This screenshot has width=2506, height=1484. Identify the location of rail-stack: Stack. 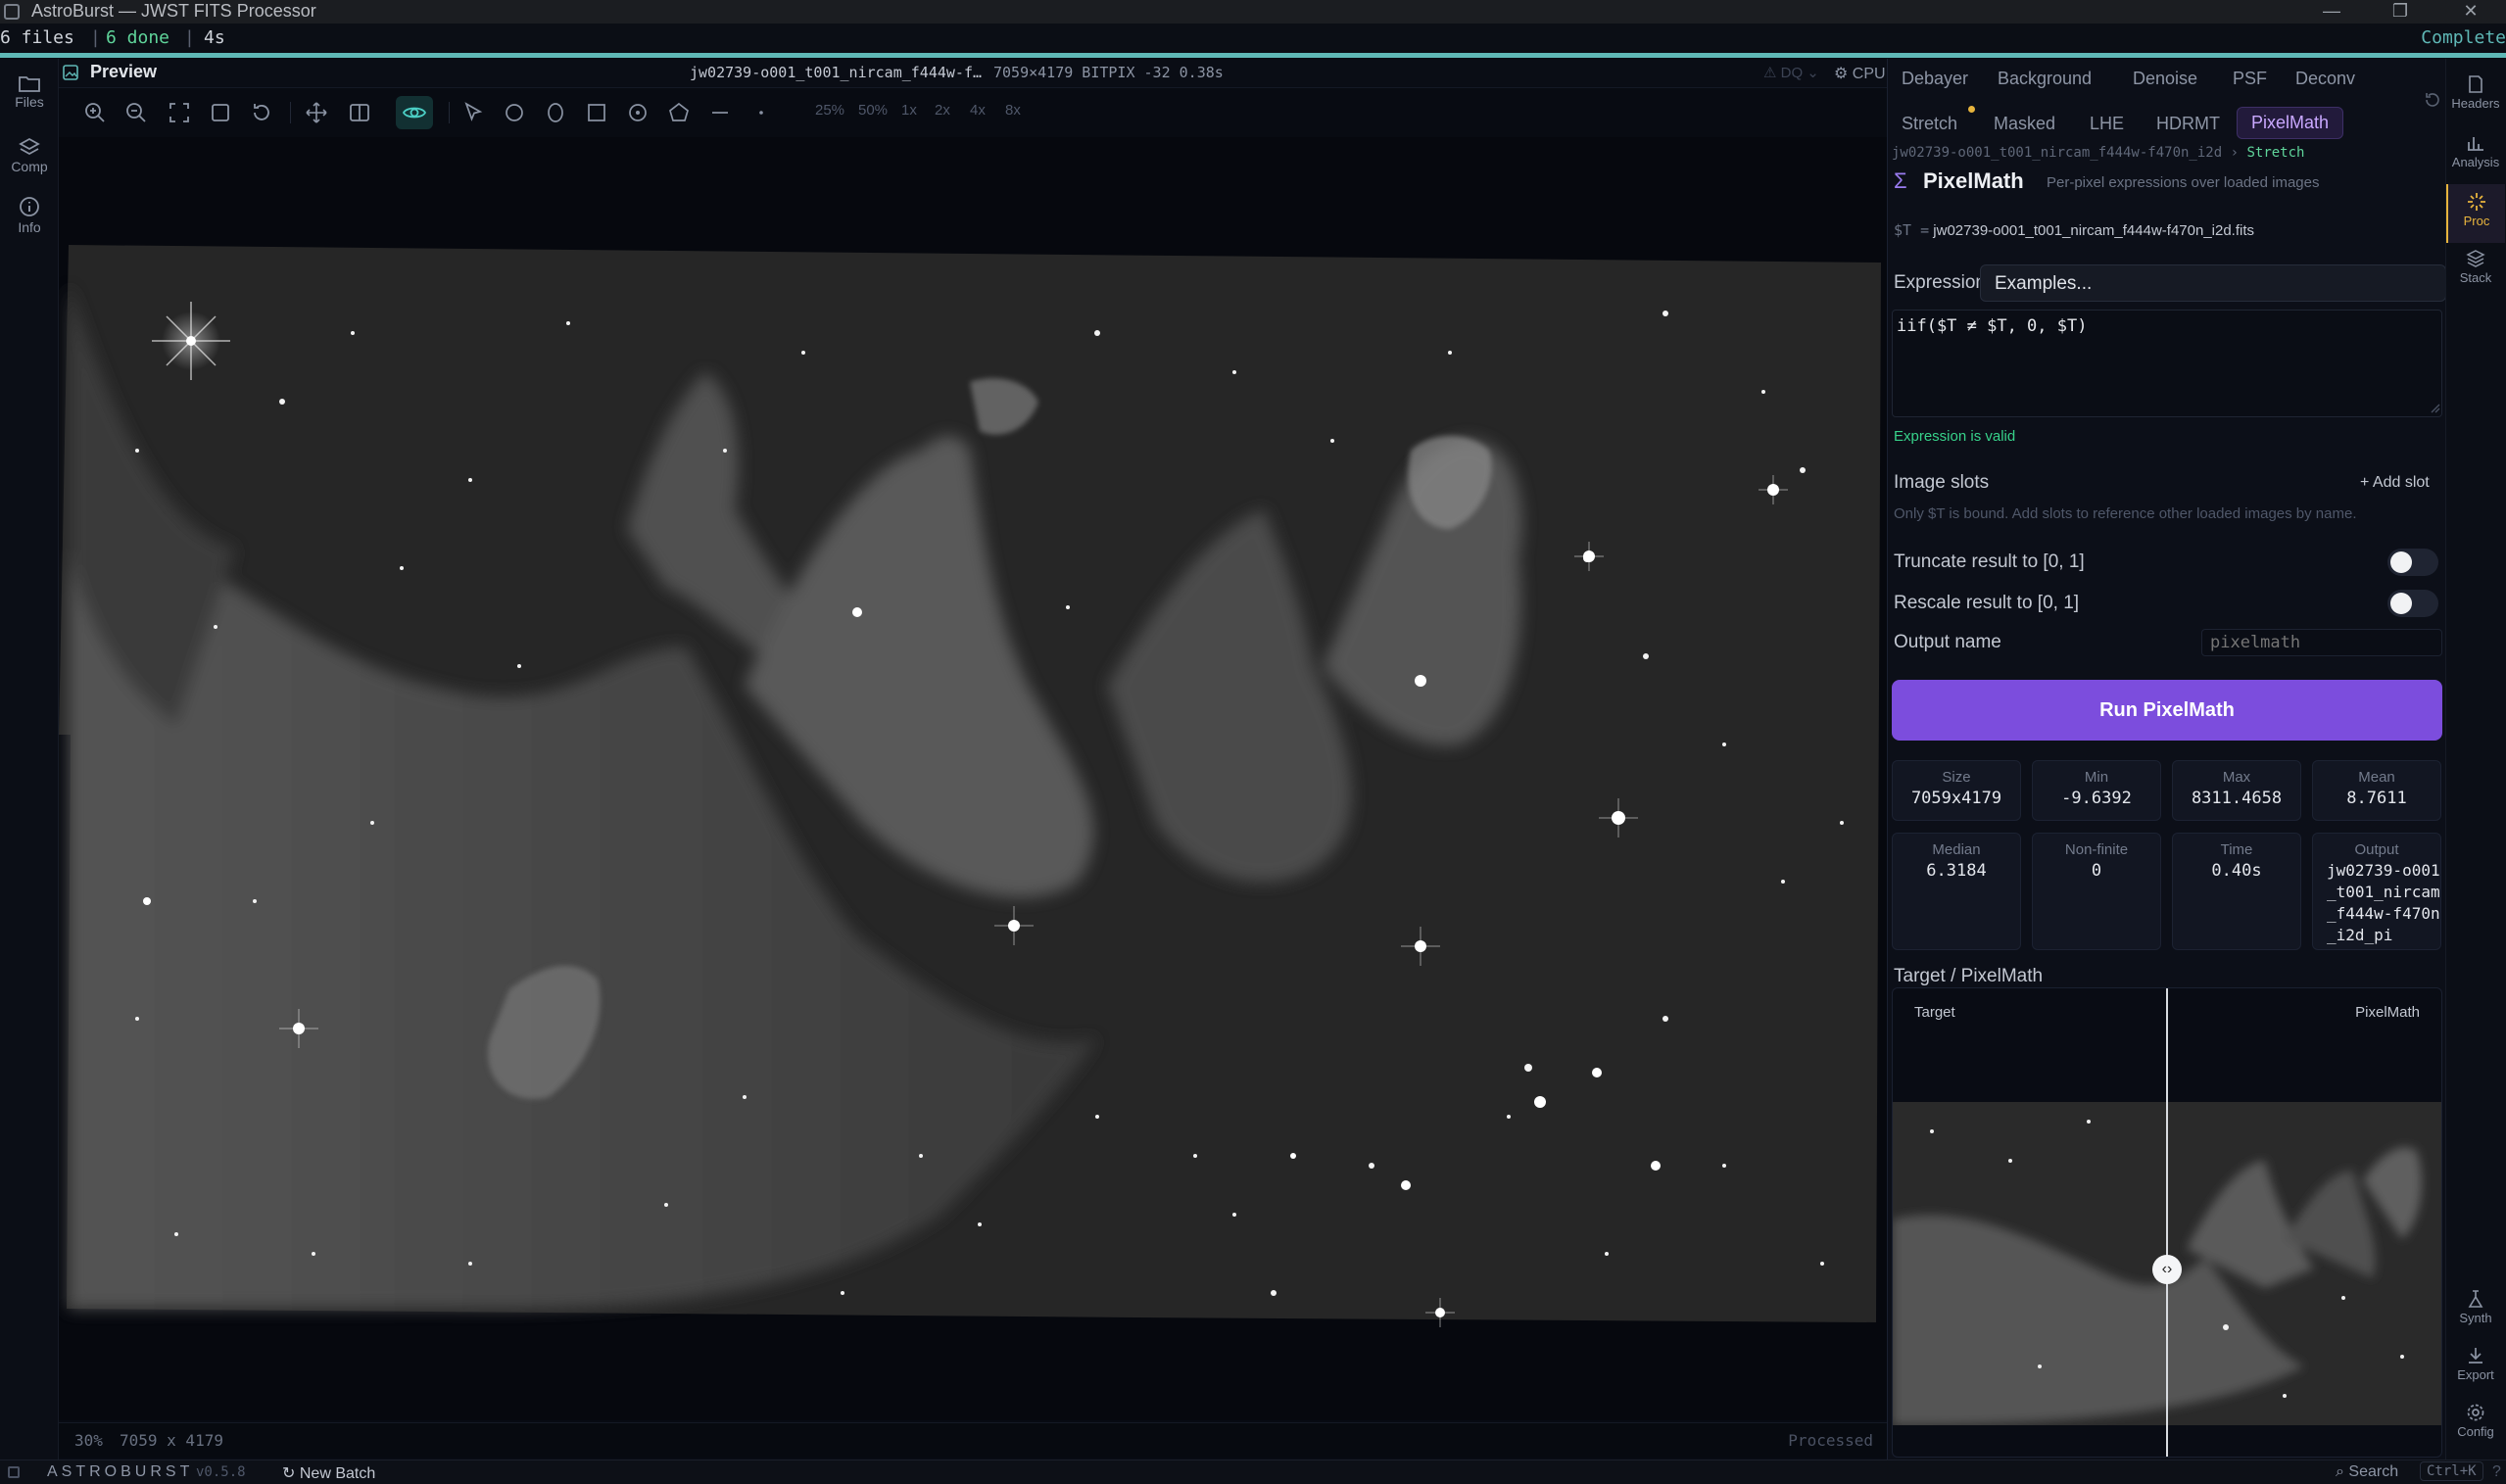
(2475, 267).